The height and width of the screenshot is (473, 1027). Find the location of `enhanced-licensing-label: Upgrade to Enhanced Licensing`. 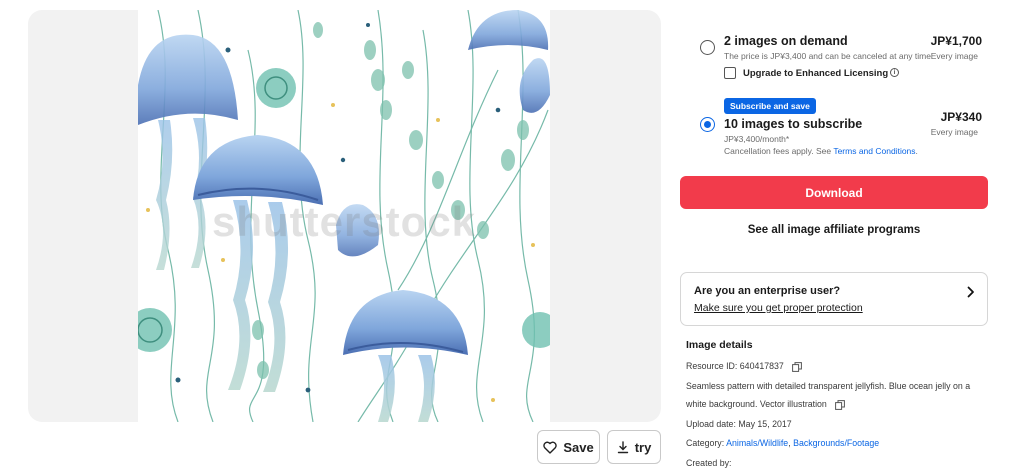

enhanced-licensing-label: Upgrade to Enhanced Licensing is located at coordinates (815, 73).